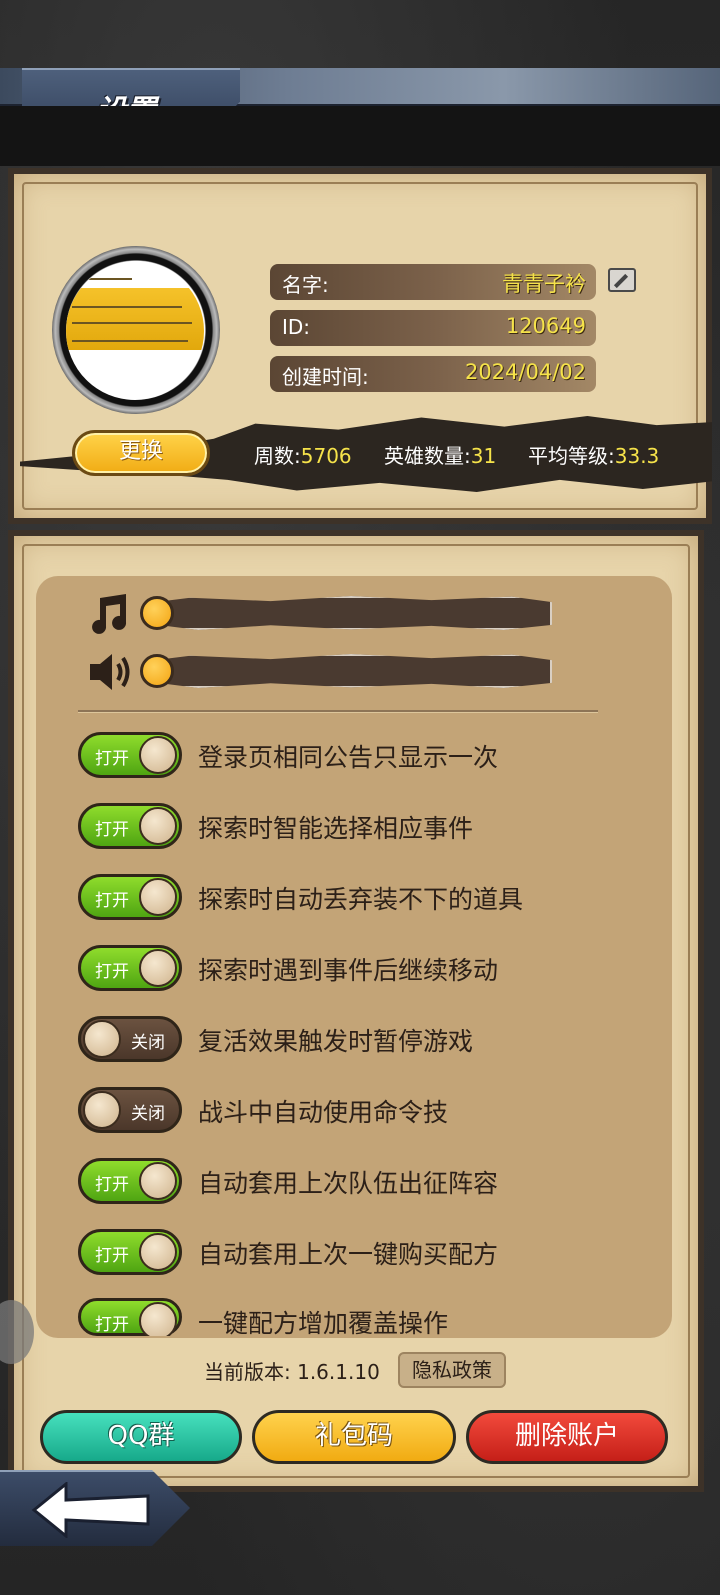  I want to click on toggle-reuse-last-recipe: 打开, so click(130, 1252).